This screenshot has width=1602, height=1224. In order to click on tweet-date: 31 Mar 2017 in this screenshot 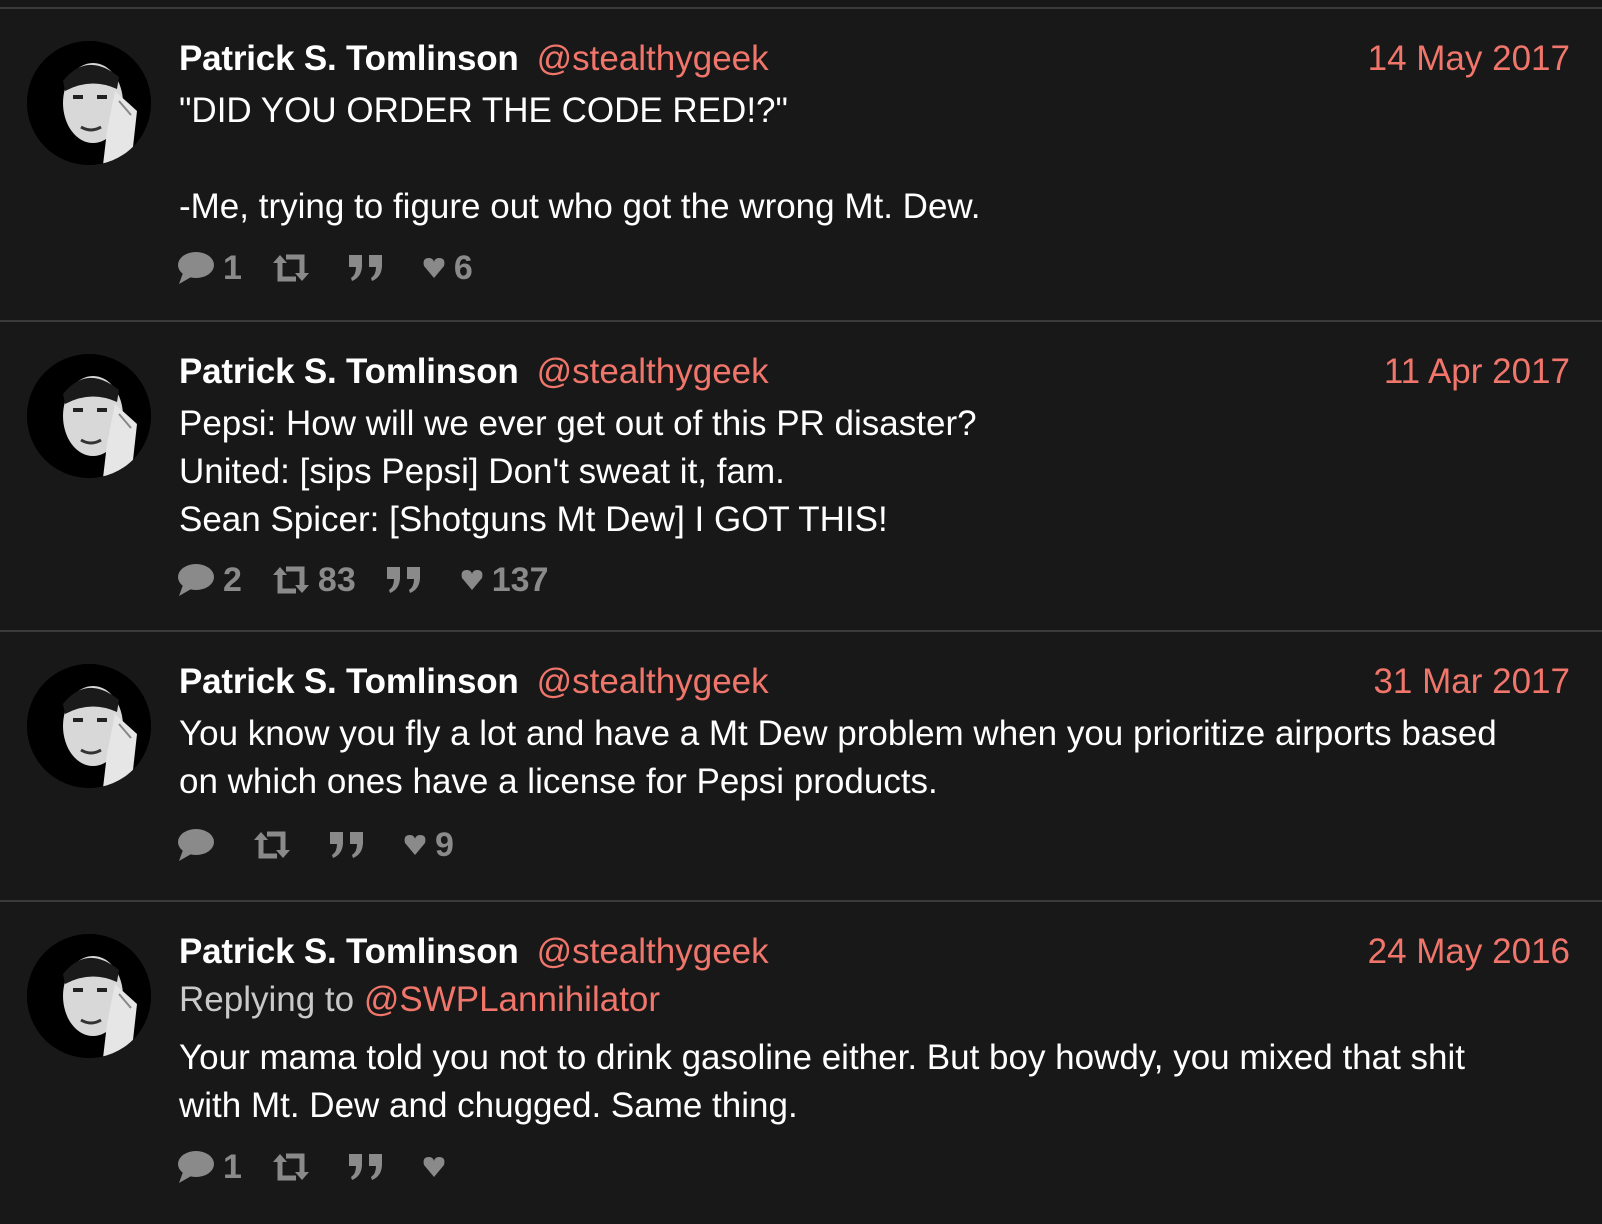, I will do `click(1471, 682)`.